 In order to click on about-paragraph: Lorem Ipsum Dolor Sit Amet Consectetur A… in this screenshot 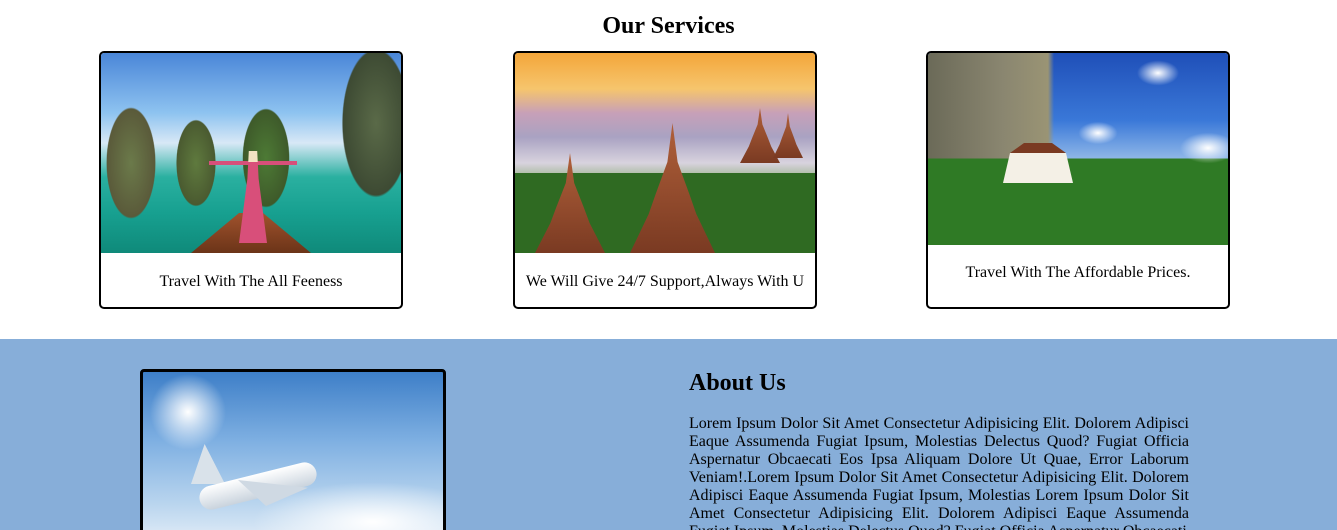, I will do `click(939, 472)`.